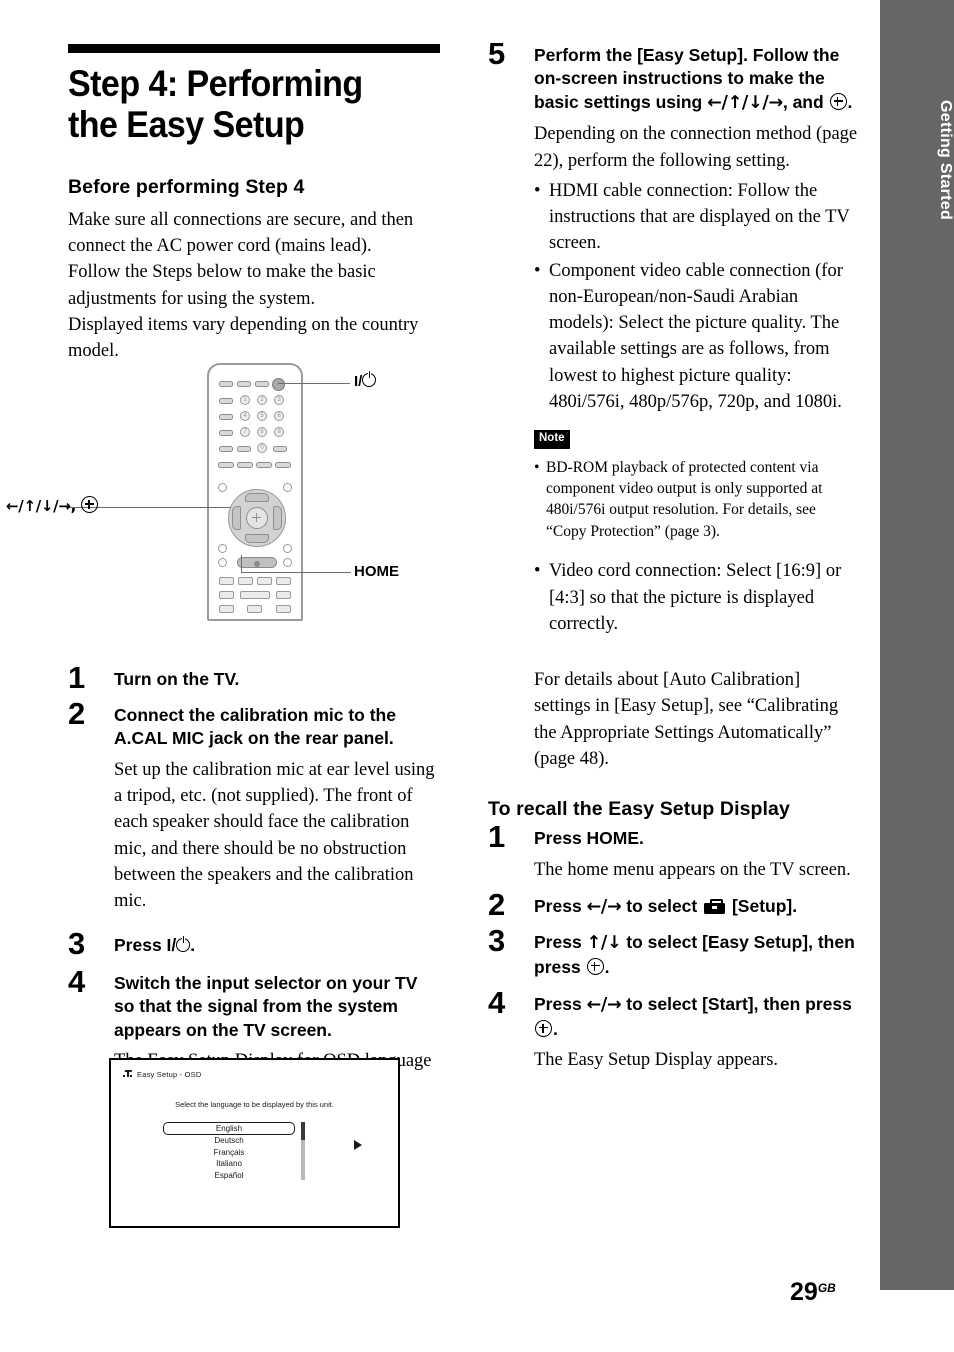  I want to click on before-step-heading: Before performing Step 4, so click(186, 186).